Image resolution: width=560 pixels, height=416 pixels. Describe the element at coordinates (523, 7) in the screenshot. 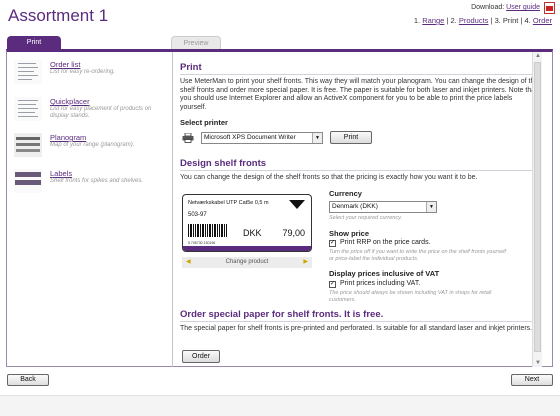

I see `user-guide-link: User guide` at that location.